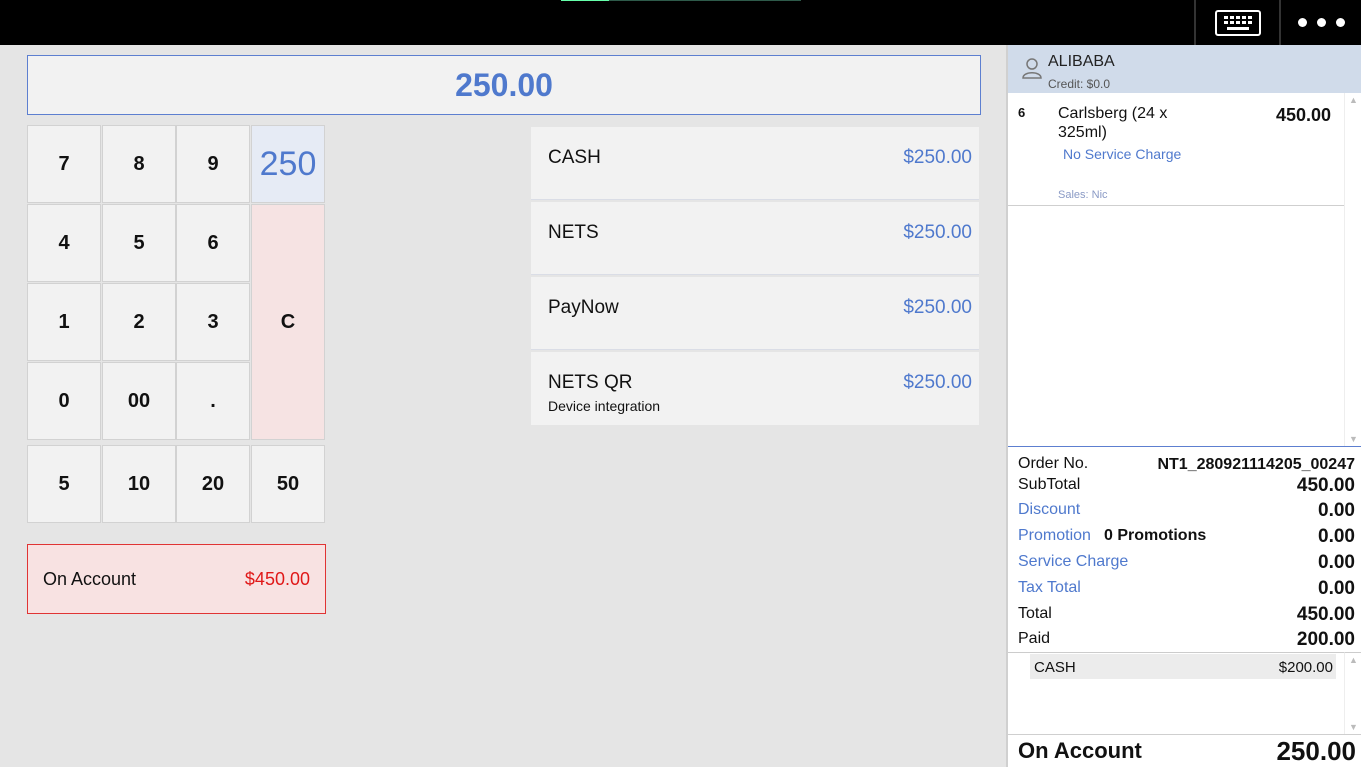  Describe the element at coordinates (90, 578) in the screenshot. I see `on-account-label: On Account` at that location.